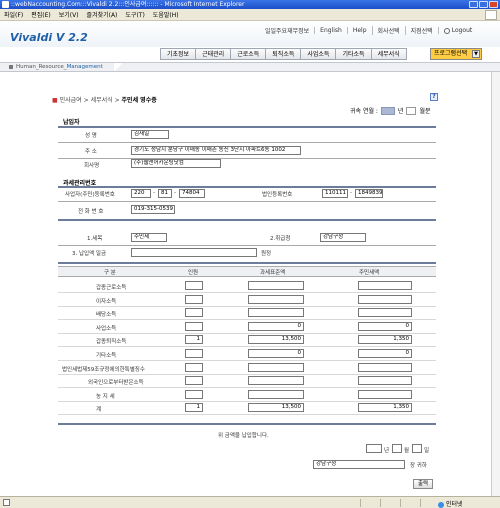 Image resolution: width=500 pixels, height=508 pixels. I want to click on footer-month-field, so click(397, 448).